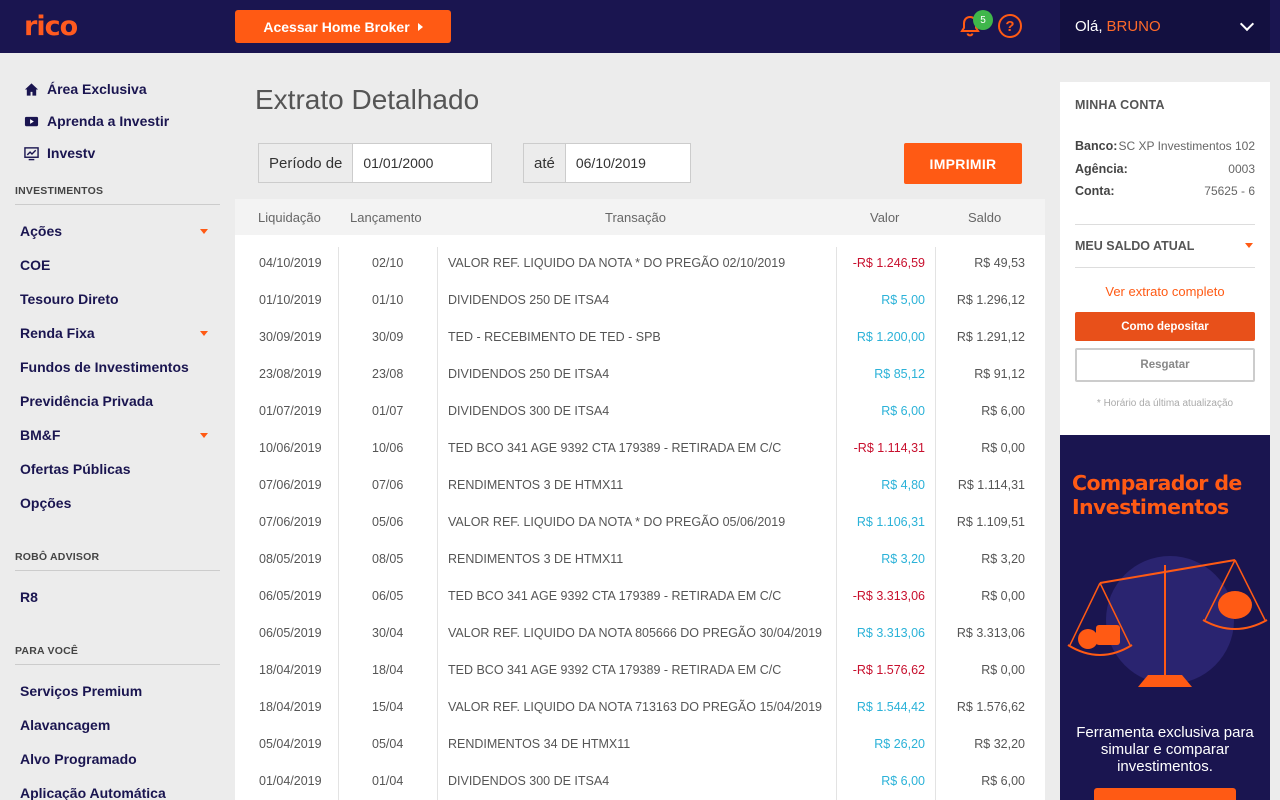 The width and height of the screenshot is (1280, 800). What do you see at coordinates (1186, 146) in the screenshot?
I see `bank-value: SC XP Investimentos 102` at bounding box center [1186, 146].